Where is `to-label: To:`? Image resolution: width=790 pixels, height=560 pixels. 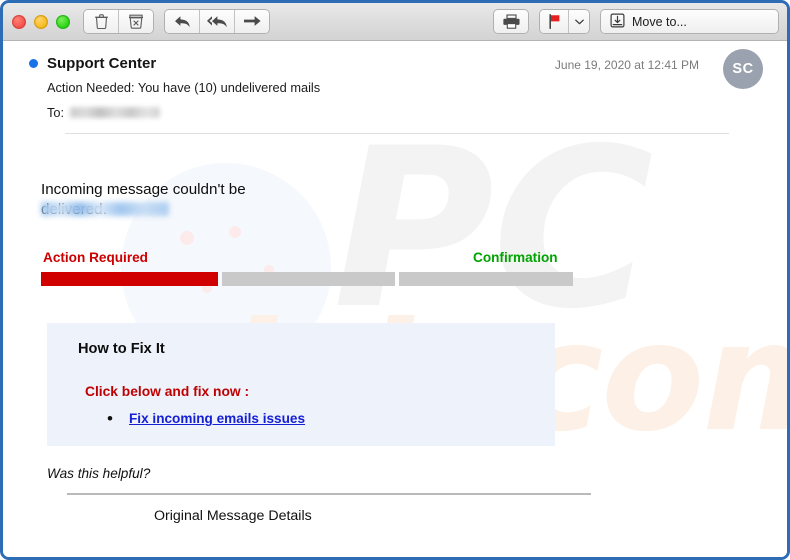
to-label: To: is located at coordinates (56, 112).